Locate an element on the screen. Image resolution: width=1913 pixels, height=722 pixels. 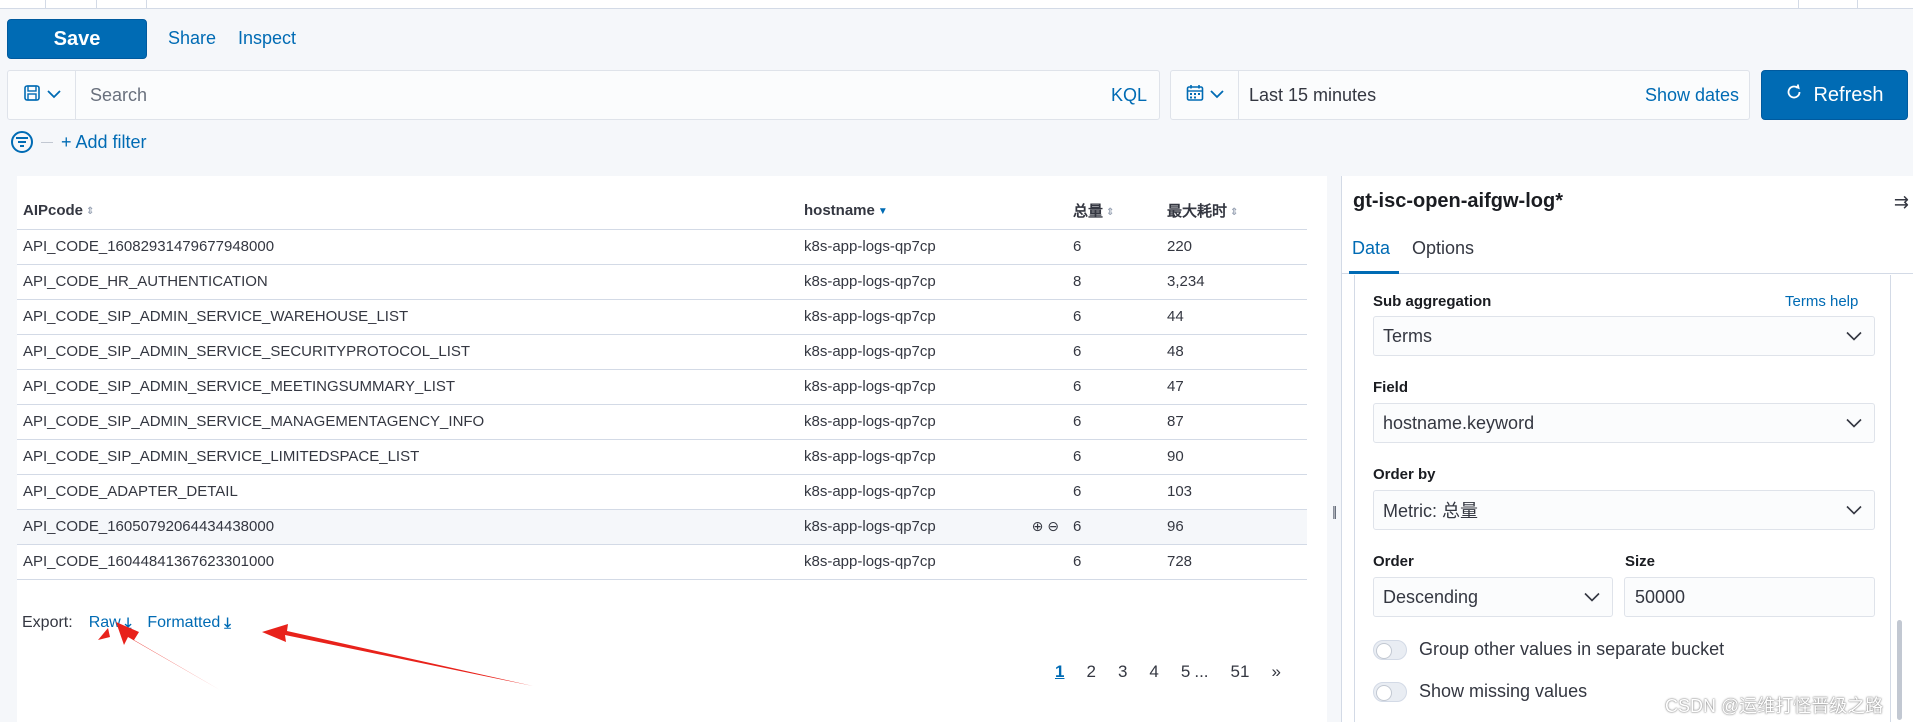
time-range-label: Last 15 minutes is located at coordinates (1442, 95).